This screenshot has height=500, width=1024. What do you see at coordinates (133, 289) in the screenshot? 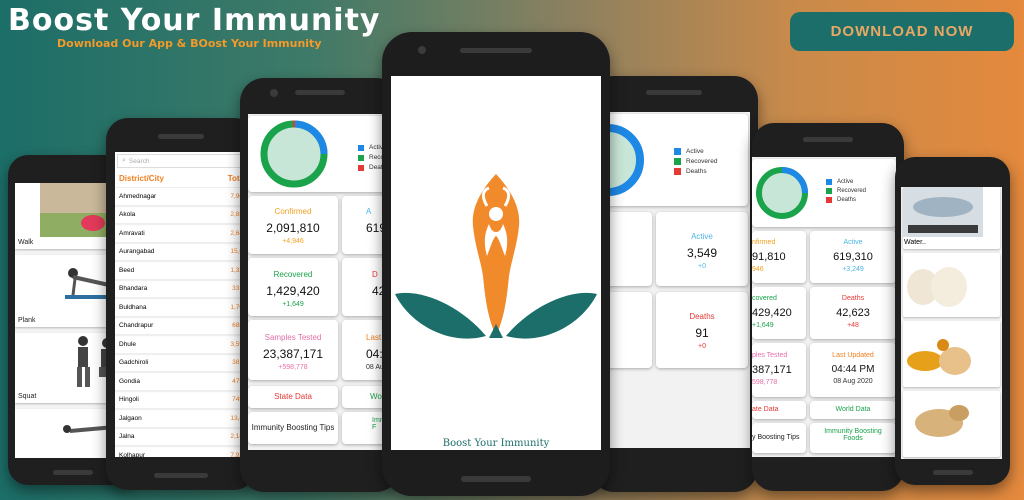
I see `district-name: Bhandara` at bounding box center [133, 289].